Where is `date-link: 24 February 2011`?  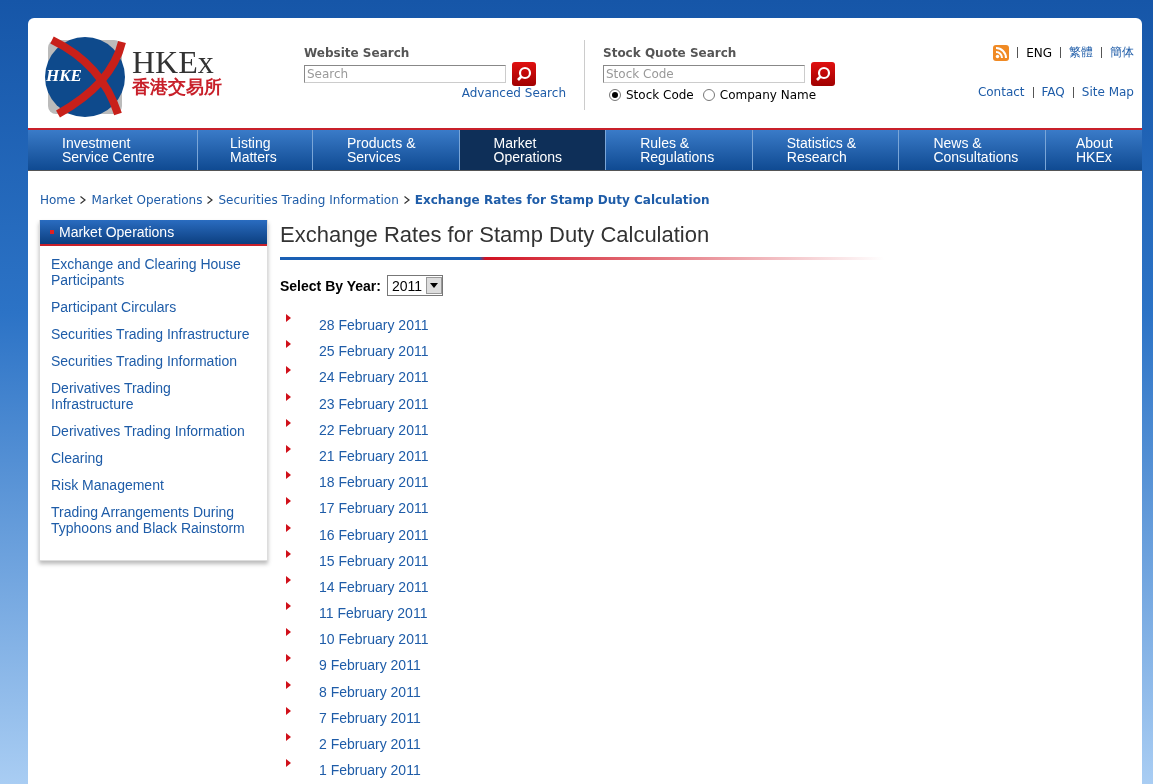
date-link: 24 February 2011 is located at coordinates (374, 378).